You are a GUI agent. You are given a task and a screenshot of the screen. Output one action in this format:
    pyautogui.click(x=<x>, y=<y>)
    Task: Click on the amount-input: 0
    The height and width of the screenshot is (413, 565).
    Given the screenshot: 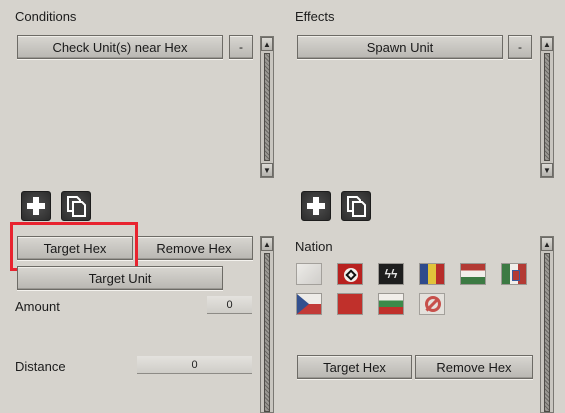 What is the action you would take?
    pyautogui.click(x=229, y=305)
    